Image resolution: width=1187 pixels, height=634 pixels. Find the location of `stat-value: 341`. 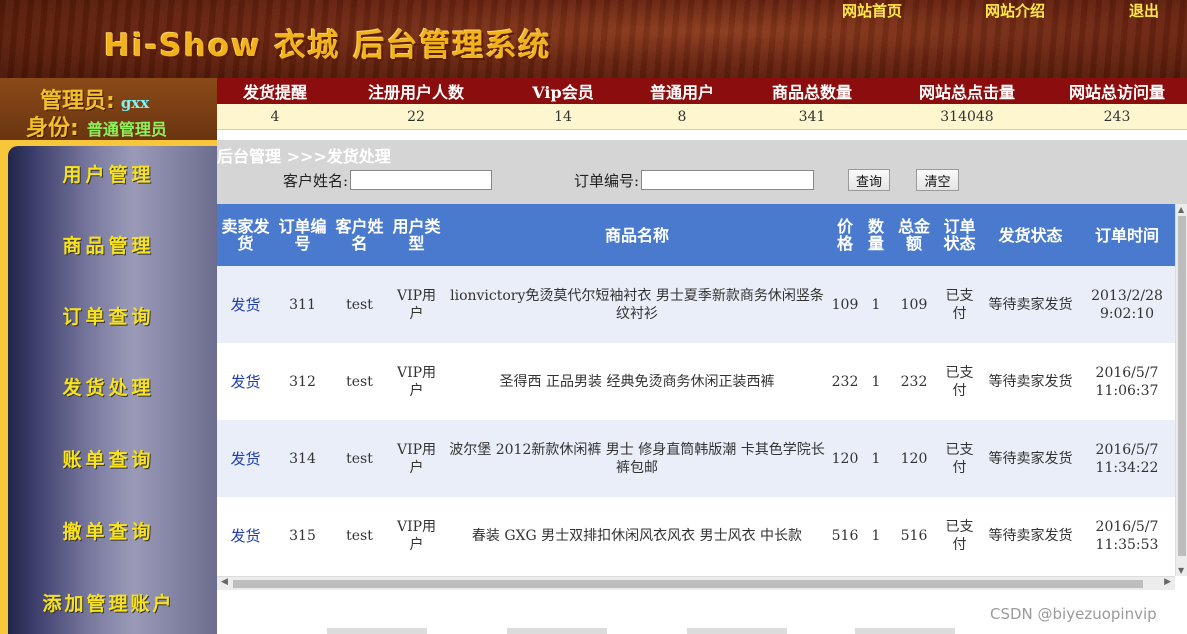

stat-value: 341 is located at coordinates (812, 116).